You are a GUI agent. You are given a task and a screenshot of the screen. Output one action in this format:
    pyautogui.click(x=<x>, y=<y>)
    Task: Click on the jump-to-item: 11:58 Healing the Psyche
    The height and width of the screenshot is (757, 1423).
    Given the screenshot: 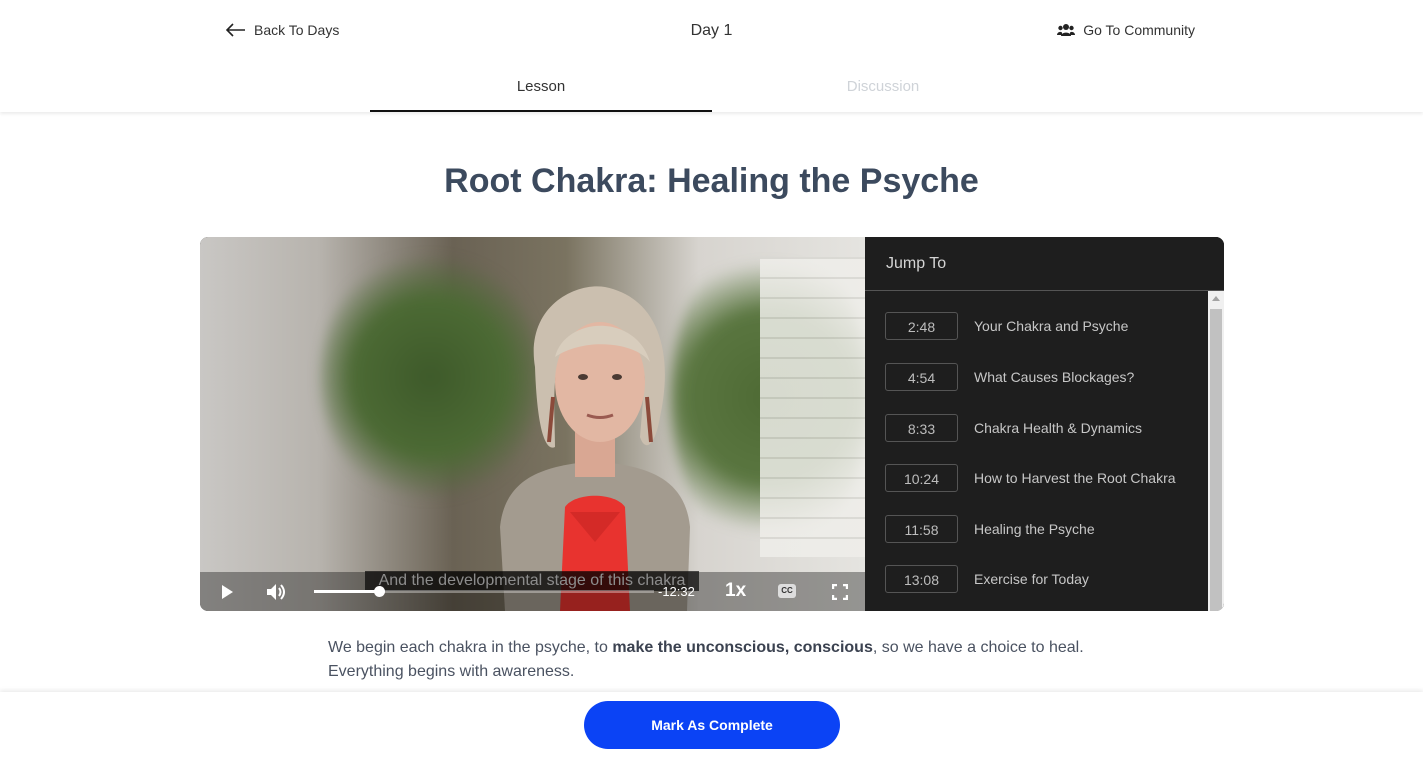 What is the action you would take?
    pyautogui.click(x=1035, y=529)
    